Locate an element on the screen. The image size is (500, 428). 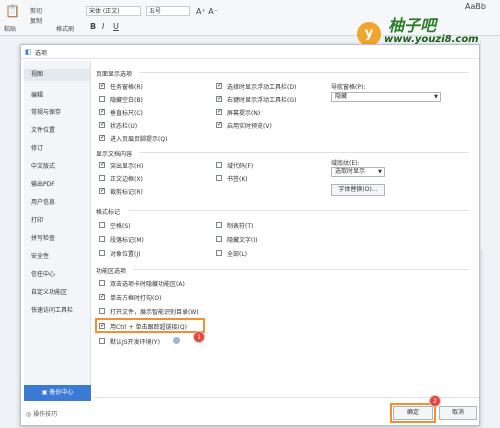
select-float-toolbar-label: 选择时显示浮动工具栏(D) is located at coordinates (262, 87).